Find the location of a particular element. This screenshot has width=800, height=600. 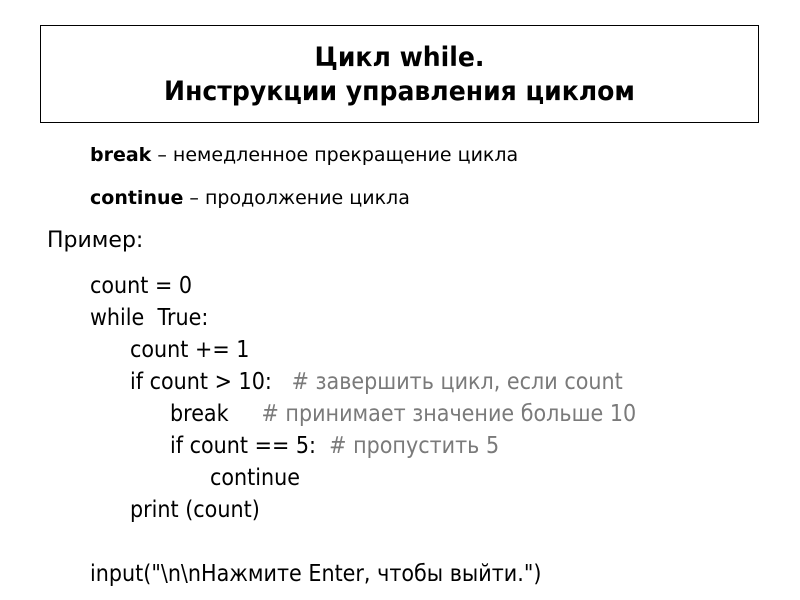

bullet-continue: continue – продолжение цикла is located at coordinates (250, 198).